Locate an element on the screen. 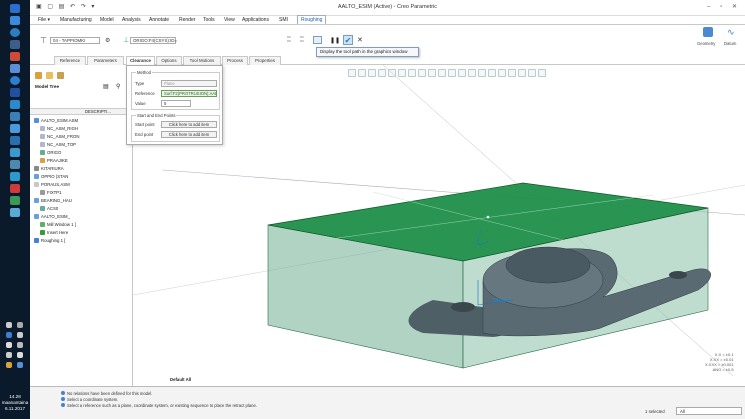 The height and width of the screenshot is (419, 745). tree-item: KITARIURA is located at coordinates (49, 169).